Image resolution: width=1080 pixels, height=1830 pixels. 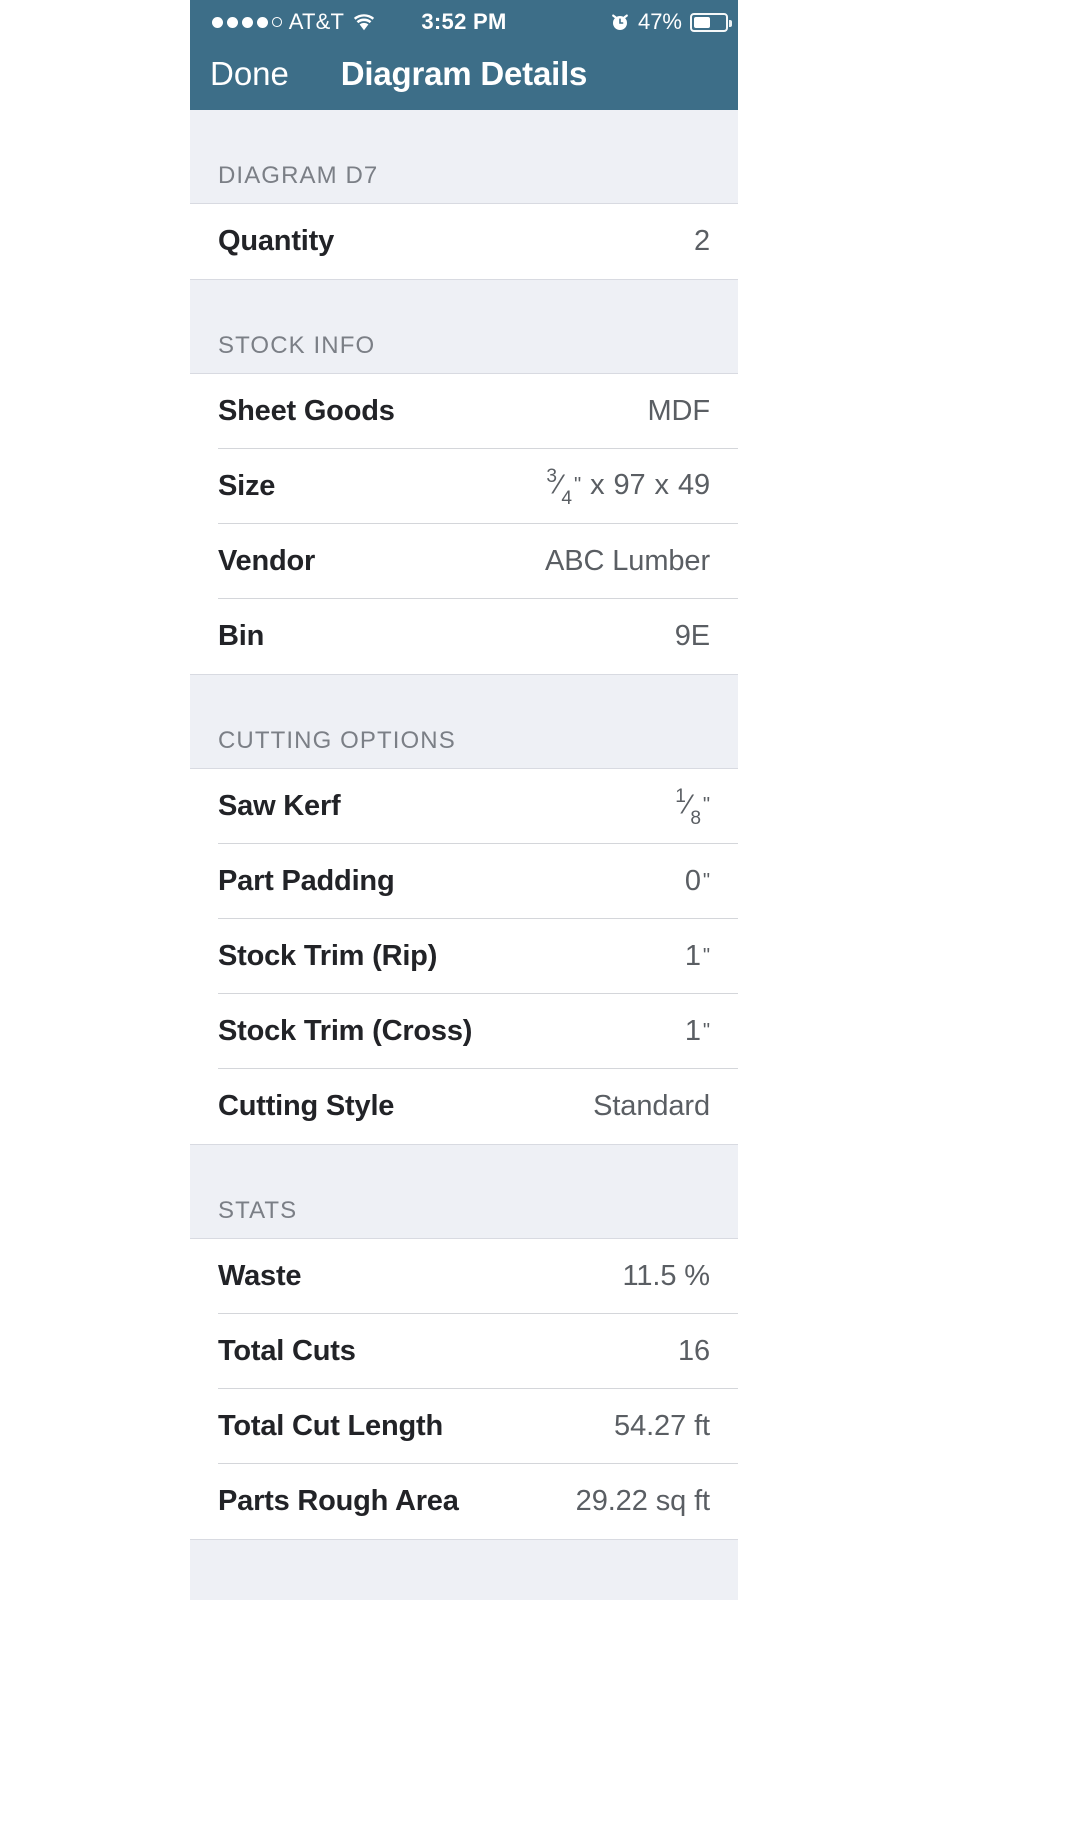 What do you see at coordinates (464, 22) in the screenshot?
I see `status-bar: AT&T 3:52 PM 47%` at bounding box center [464, 22].